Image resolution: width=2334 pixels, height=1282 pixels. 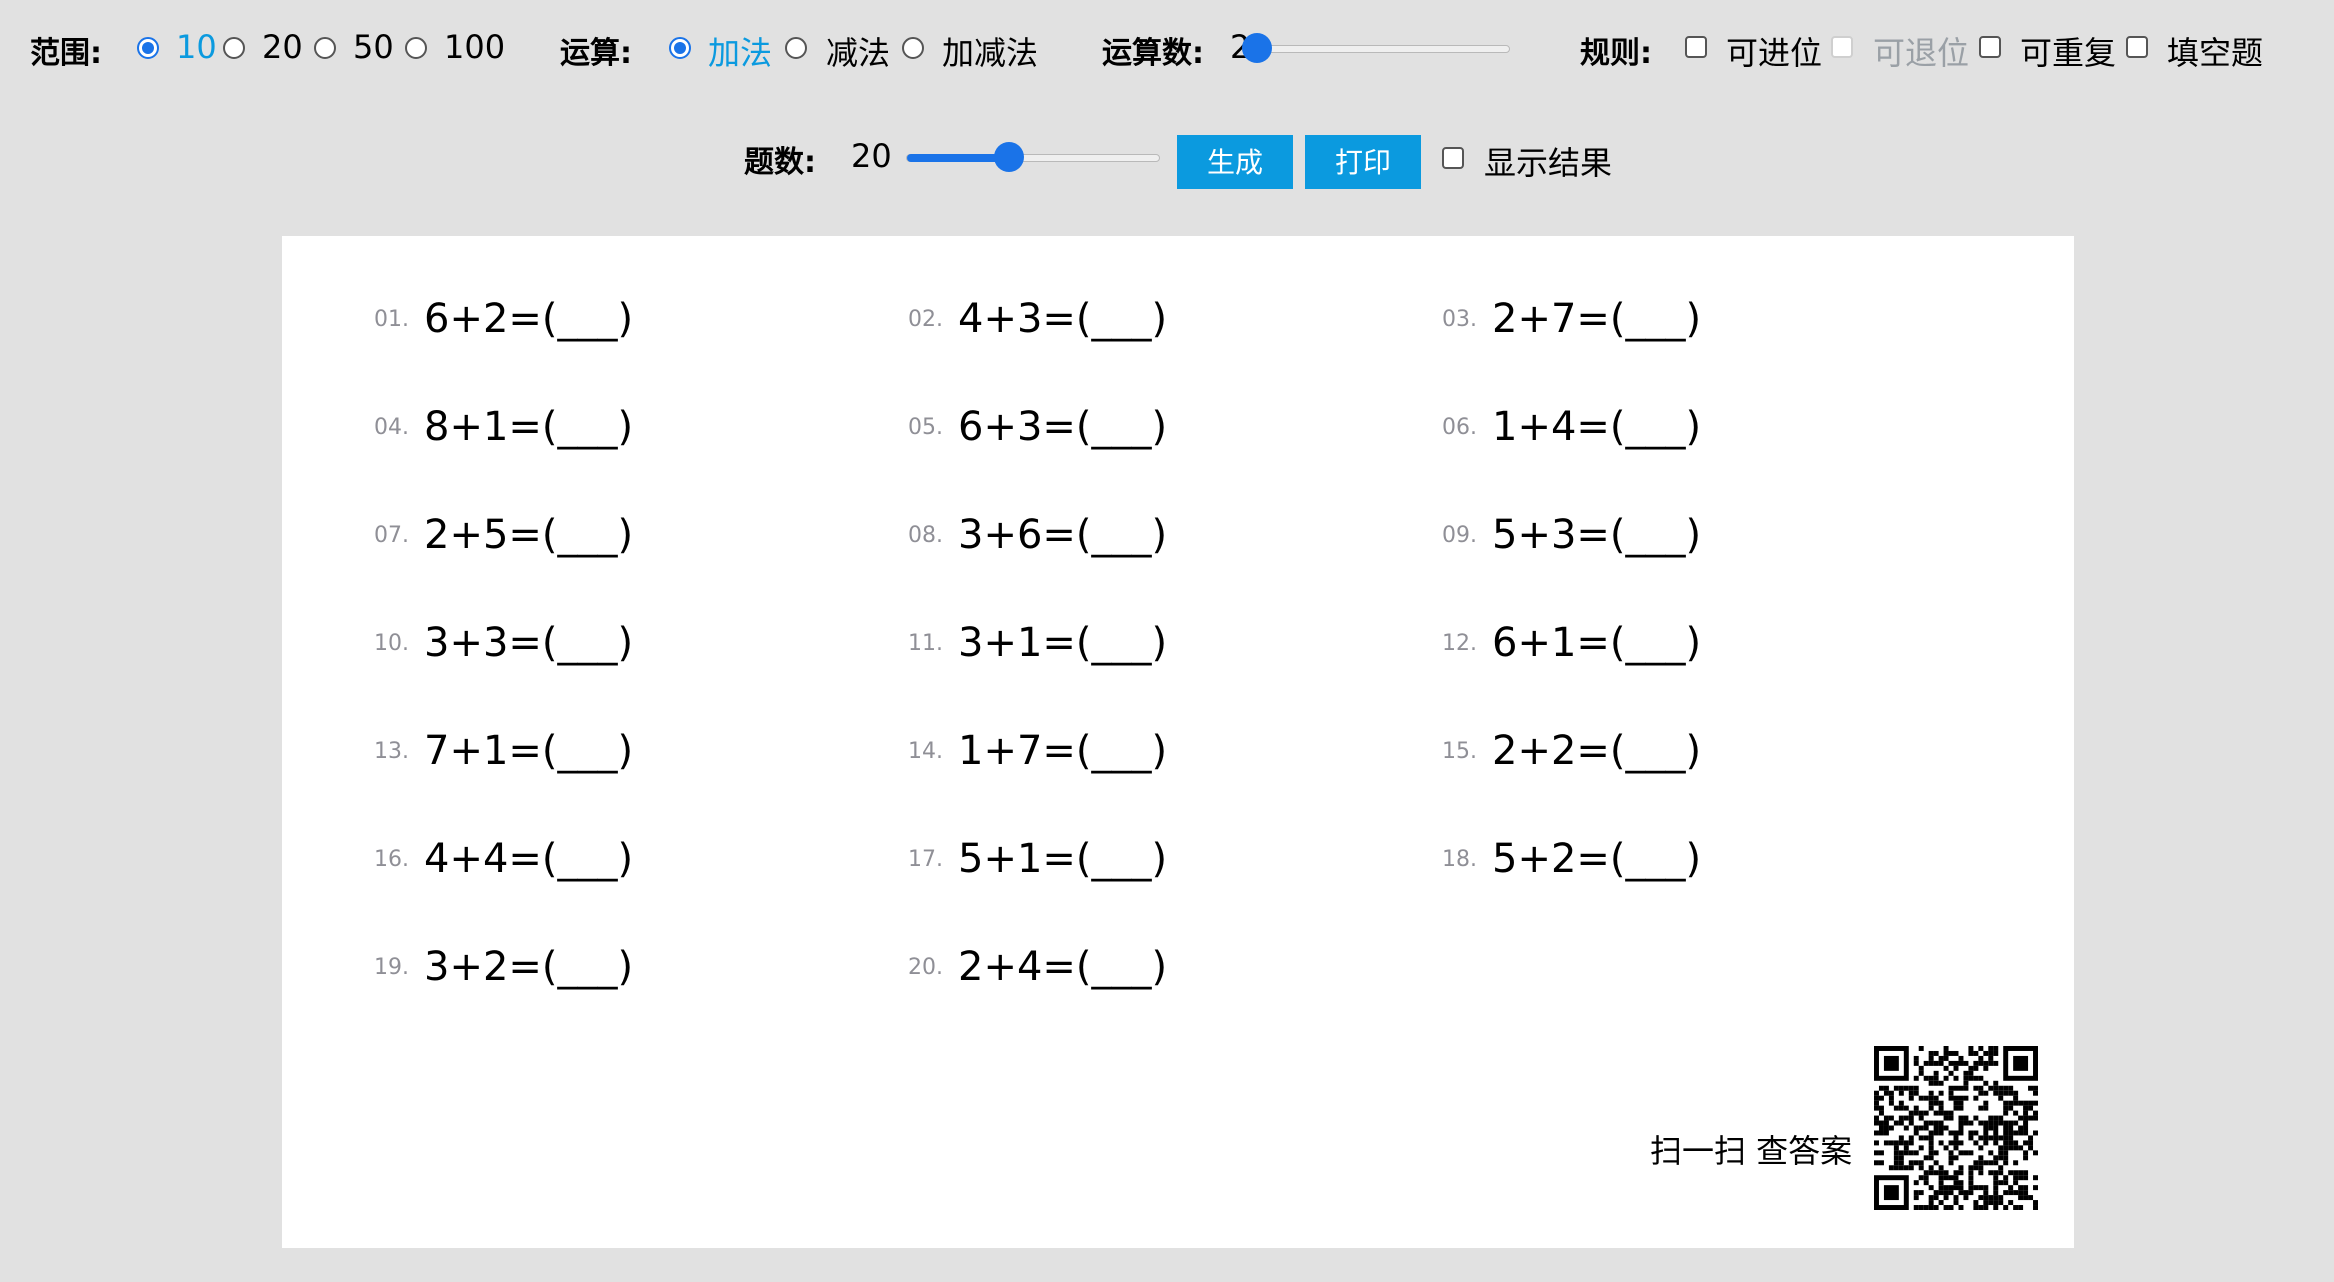 I want to click on question-item: 20. 2+4=(___), so click(x=1037, y=967).